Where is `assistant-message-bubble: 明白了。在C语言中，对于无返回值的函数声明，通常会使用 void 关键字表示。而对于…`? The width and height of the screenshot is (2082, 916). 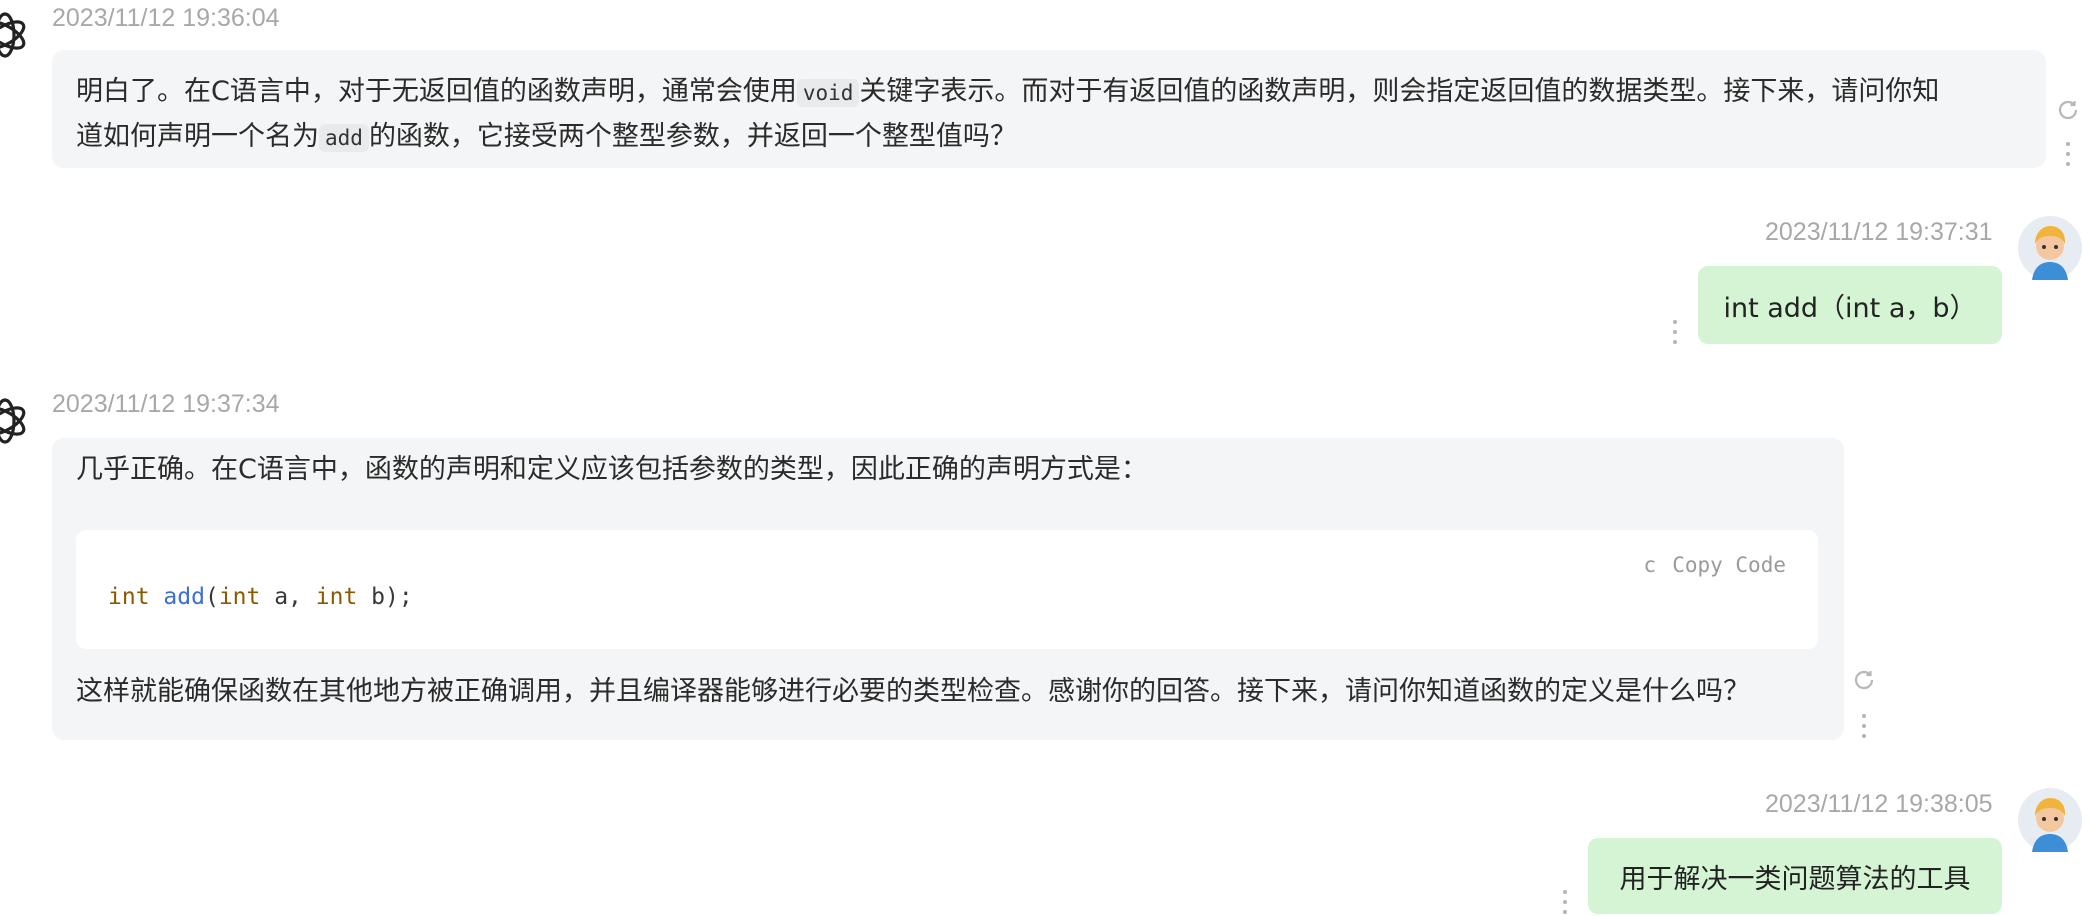 assistant-message-bubble: 明白了。在C语言中，对于无返回值的函数声明，通常会使用 void 关键字表示。而对于… is located at coordinates (1049, 109).